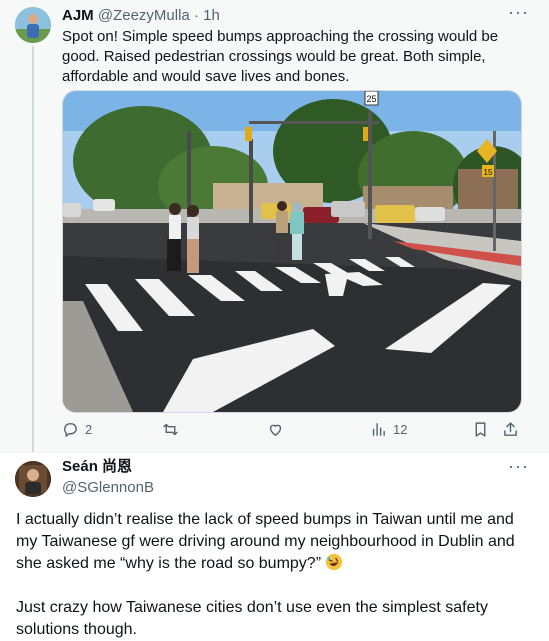 Image resolution: width=549 pixels, height=641 pixels. Describe the element at coordinates (334, 562) in the screenshot. I see `rolling-laughing-emoji-icon` at that location.